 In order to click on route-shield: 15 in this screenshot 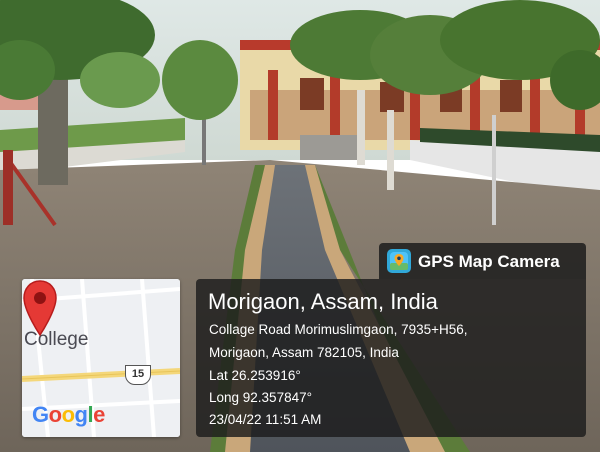, I will do `click(138, 375)`.